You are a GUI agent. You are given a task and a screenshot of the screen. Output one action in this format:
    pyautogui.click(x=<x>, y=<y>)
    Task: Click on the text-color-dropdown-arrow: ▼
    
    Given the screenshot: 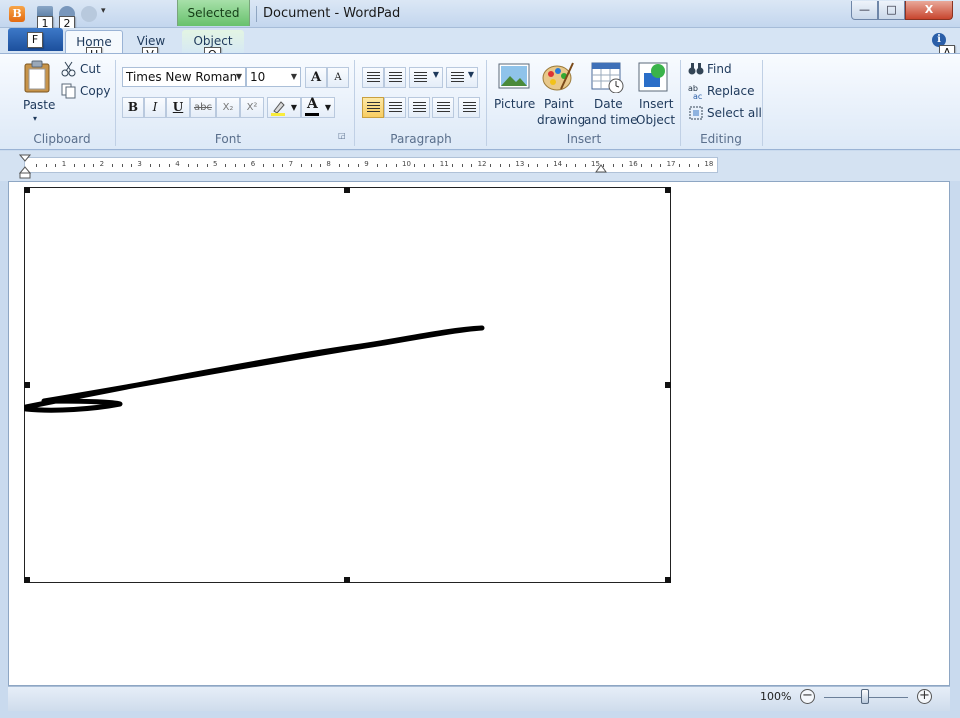 What is the action you would take?
    pyautogui.click(x=328, y=107)
    